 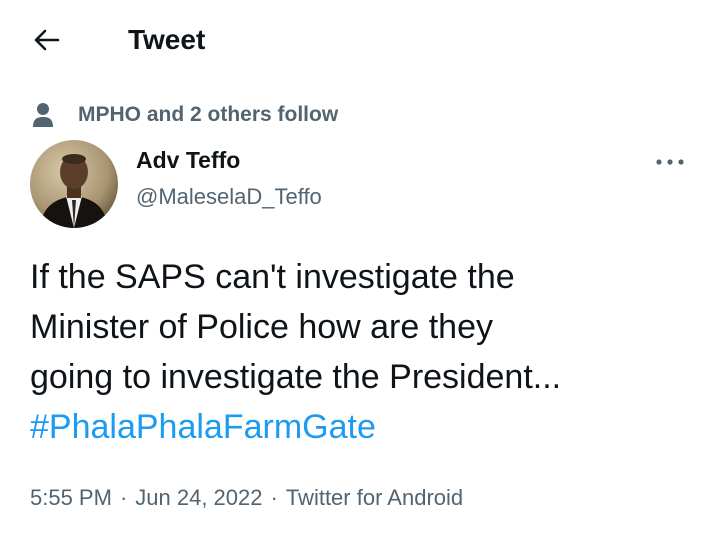 What do you see at coordinates (272, 277) in the screenshot?
I see `tweet-text-line: If the SAPS can't investigate the` at bounding box center [272, 277].